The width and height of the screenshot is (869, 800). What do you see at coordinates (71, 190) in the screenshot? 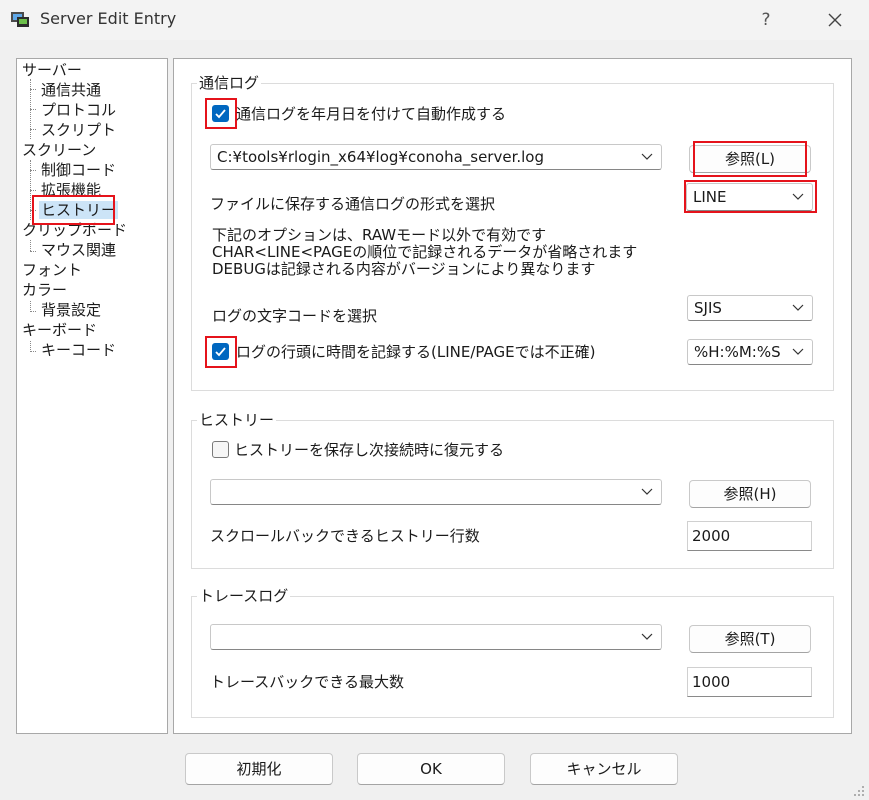
I see `tree-item-extensions: 拡張機能` at bounding box center [71, 190].